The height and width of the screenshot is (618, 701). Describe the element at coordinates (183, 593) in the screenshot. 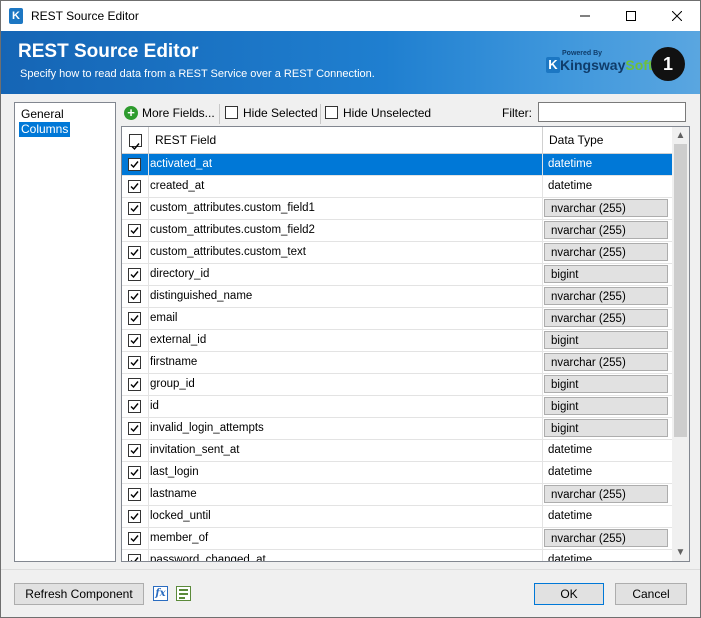

I see `variables-icon` at that location.